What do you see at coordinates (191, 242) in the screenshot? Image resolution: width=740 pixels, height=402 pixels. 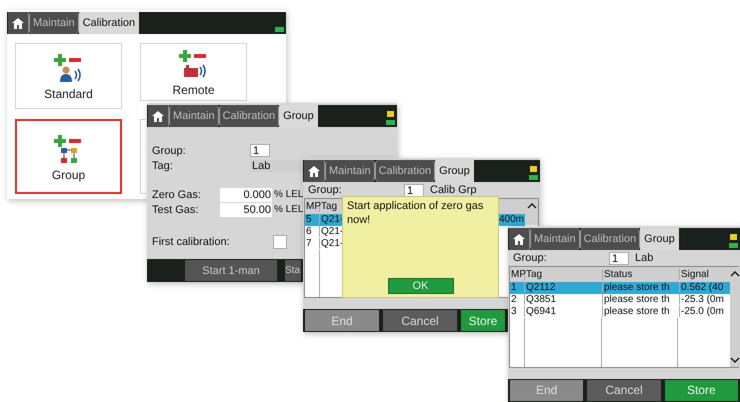 I see `field-label: First calibration:` at bounding box center [191, 242].